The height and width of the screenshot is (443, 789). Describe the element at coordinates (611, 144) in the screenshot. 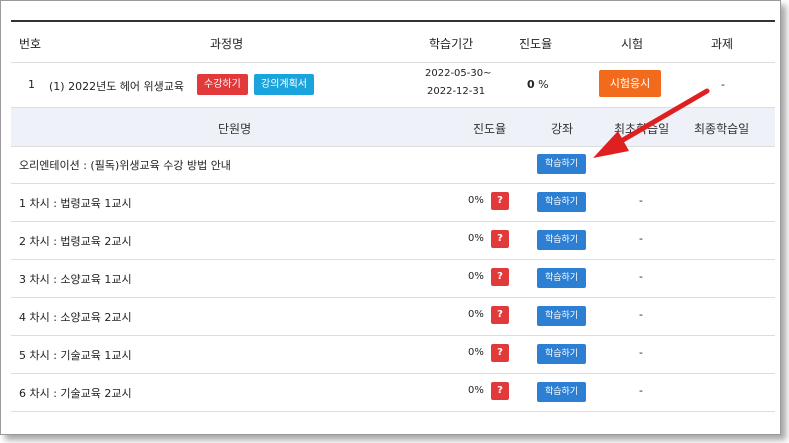

I see `annotation-arrow-head` at that location.